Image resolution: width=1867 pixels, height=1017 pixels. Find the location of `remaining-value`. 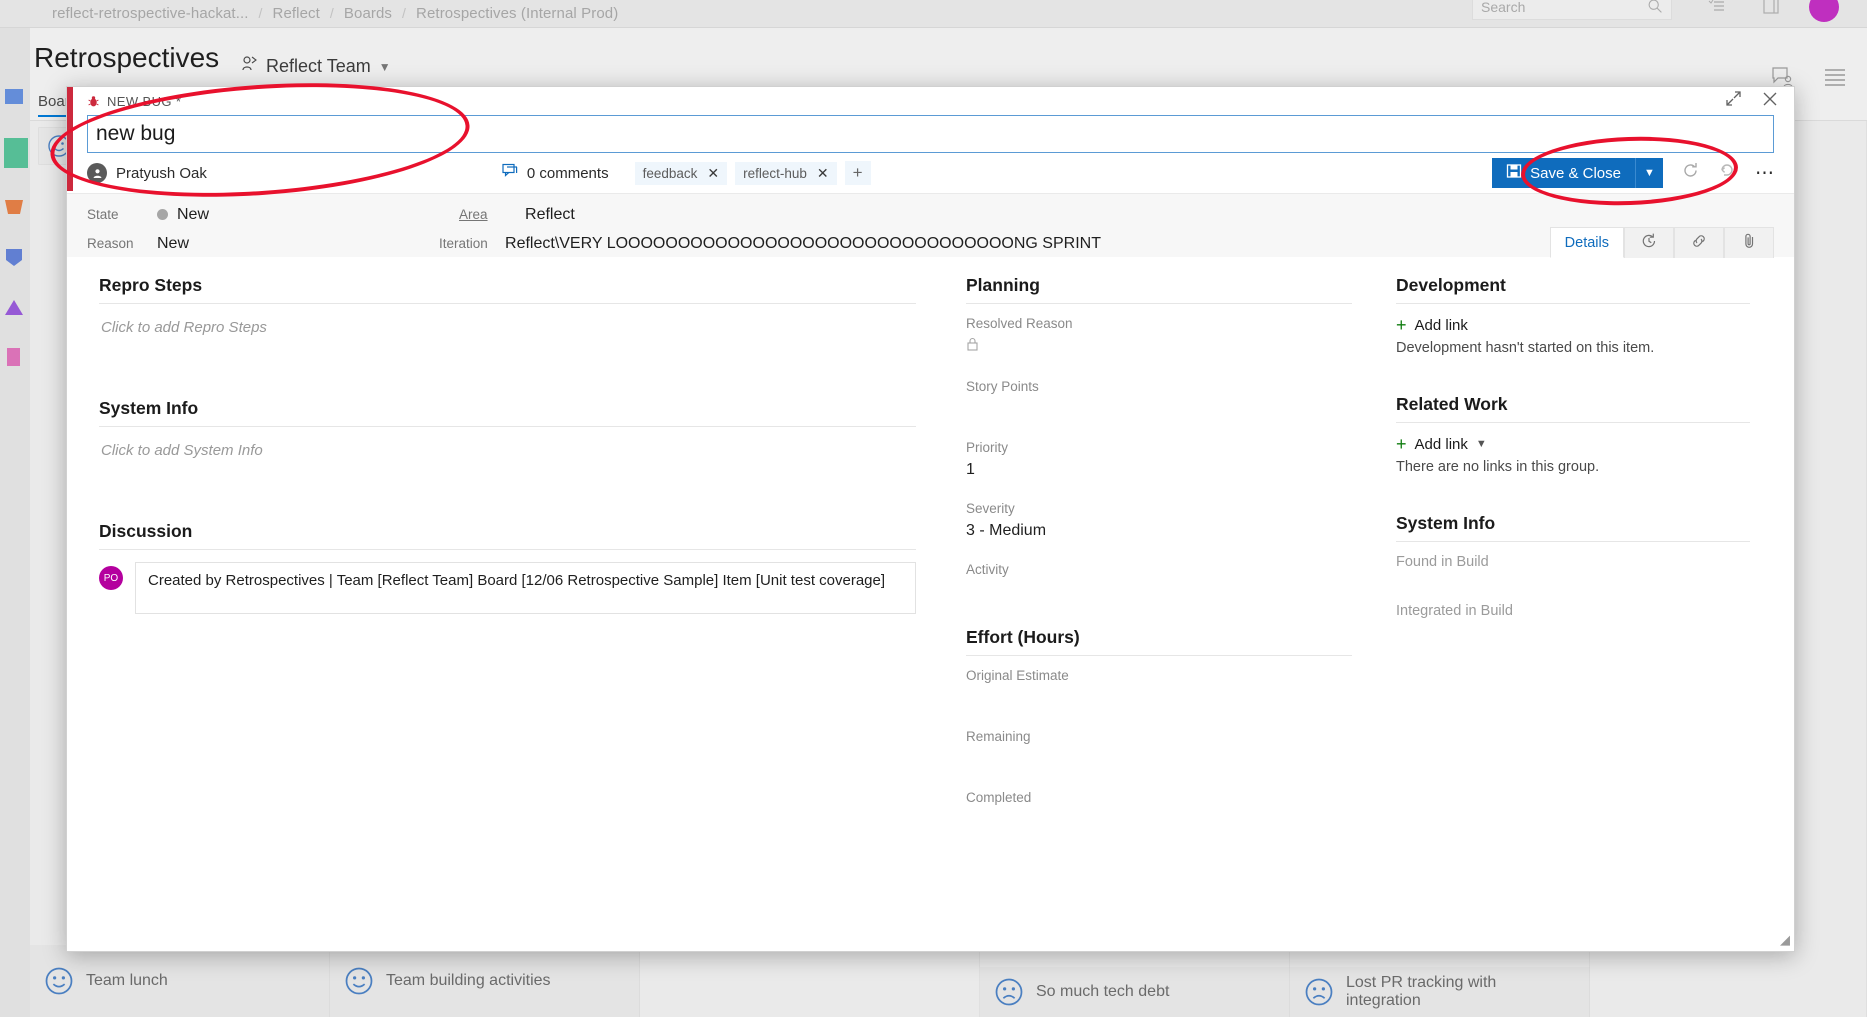

remaining-value is located at coordinates (1159, 759).